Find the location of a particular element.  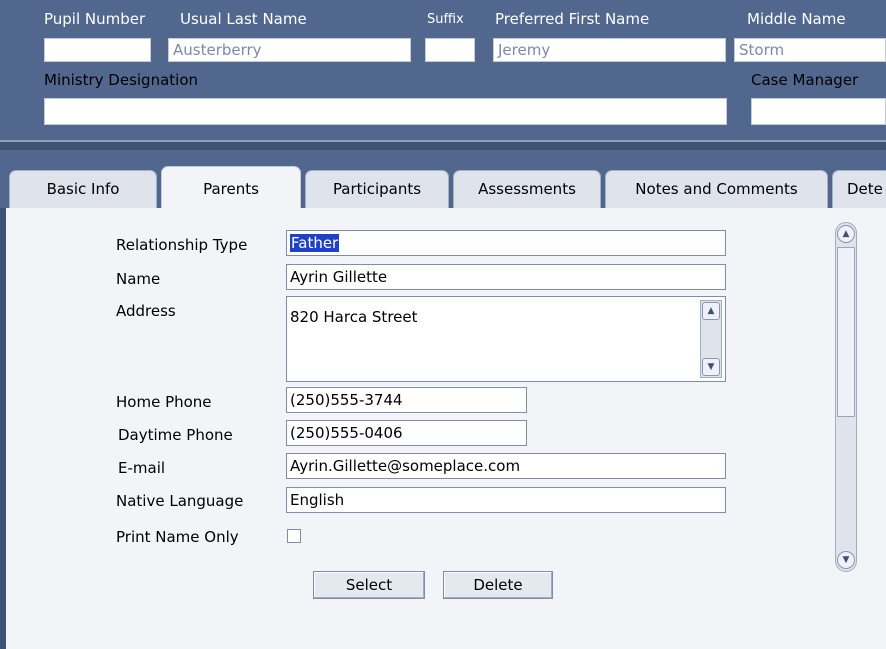

panel-scroll-up-icon: ▲ is located at coordinates (846, 234).